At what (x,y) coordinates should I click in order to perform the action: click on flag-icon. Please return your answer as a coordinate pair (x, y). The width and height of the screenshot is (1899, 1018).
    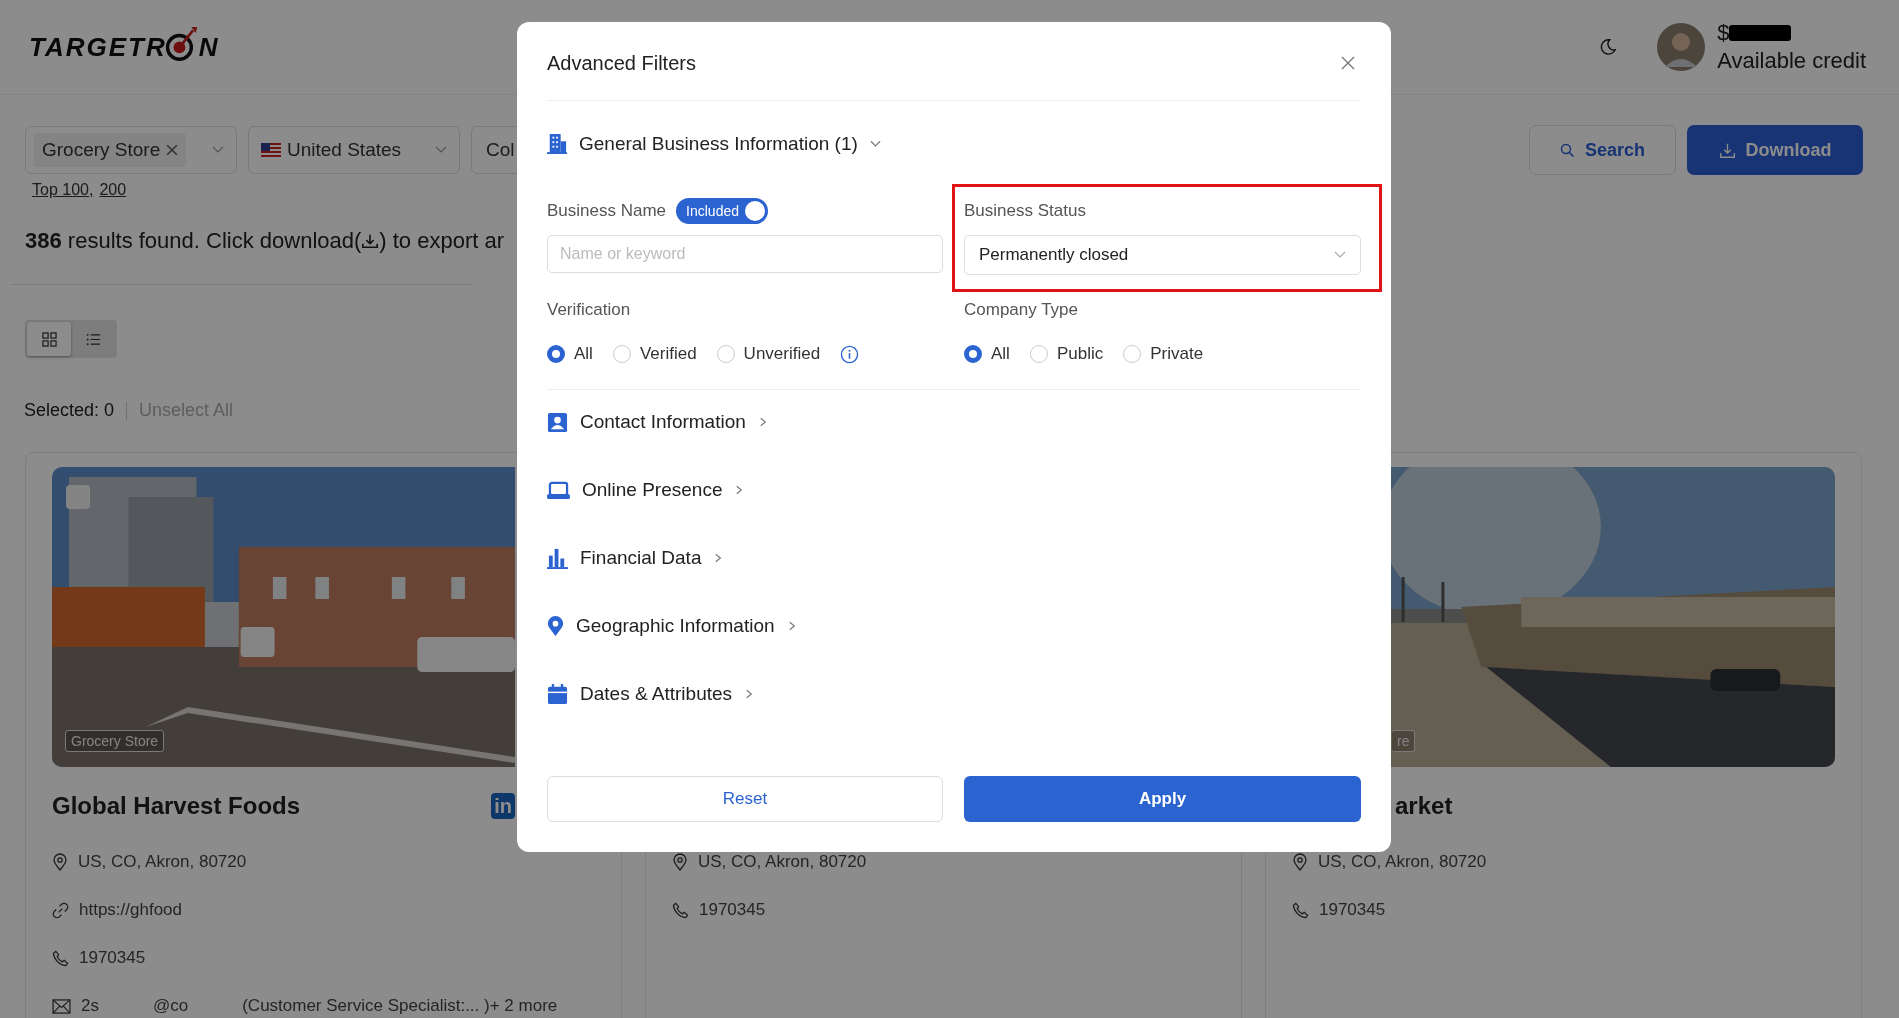
    Looking at the image, I should click on (271, 150).